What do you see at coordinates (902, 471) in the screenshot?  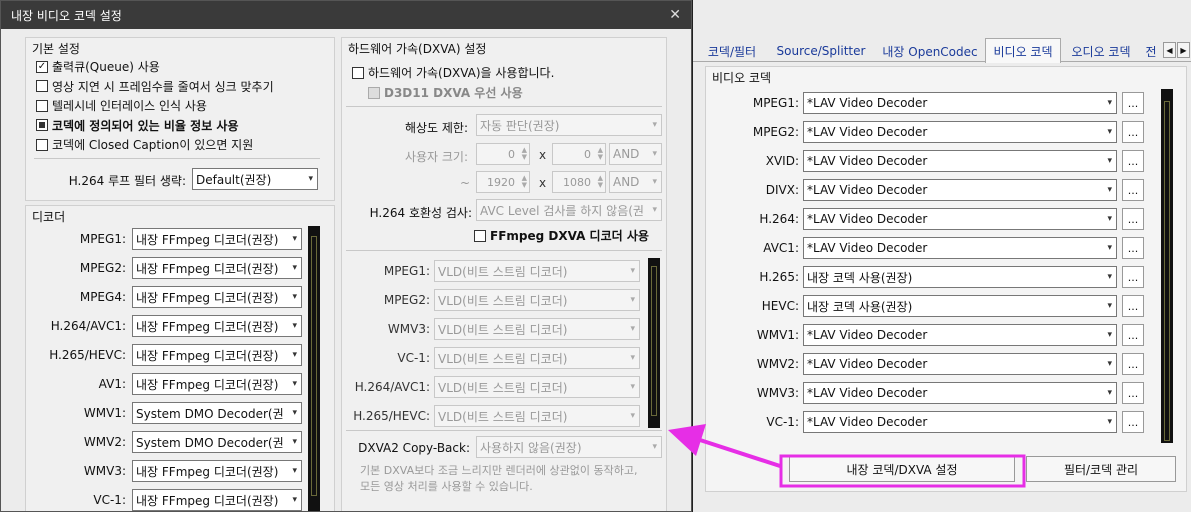 I see `highlight-box` at bounding box center [902, 471].